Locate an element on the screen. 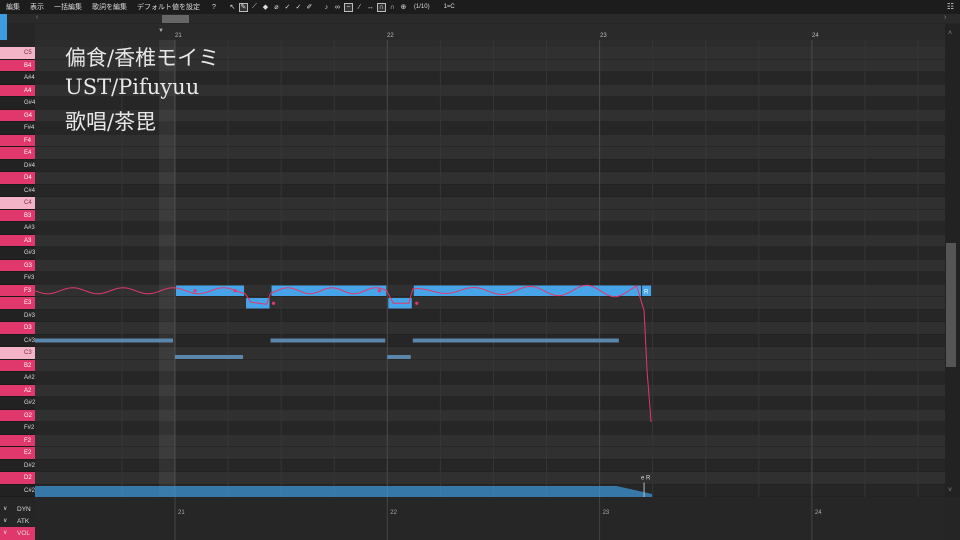  lower-bg is located at coordinates (490, 518).